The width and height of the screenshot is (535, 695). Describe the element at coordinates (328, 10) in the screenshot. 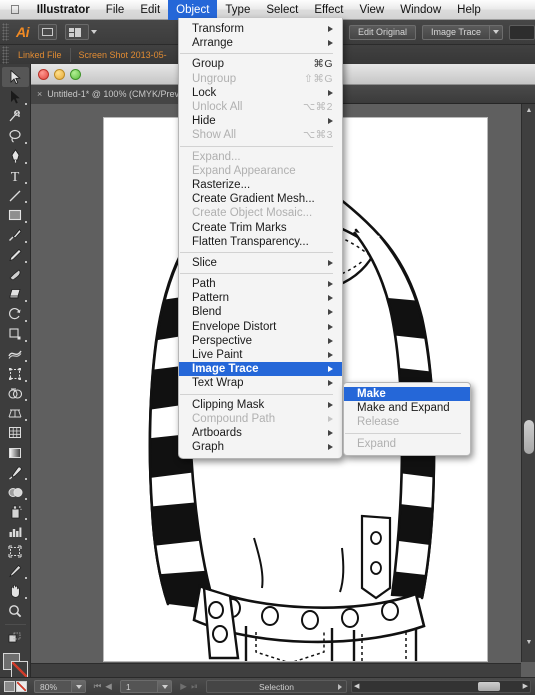

I see `menu-effect: Effect` at that location.